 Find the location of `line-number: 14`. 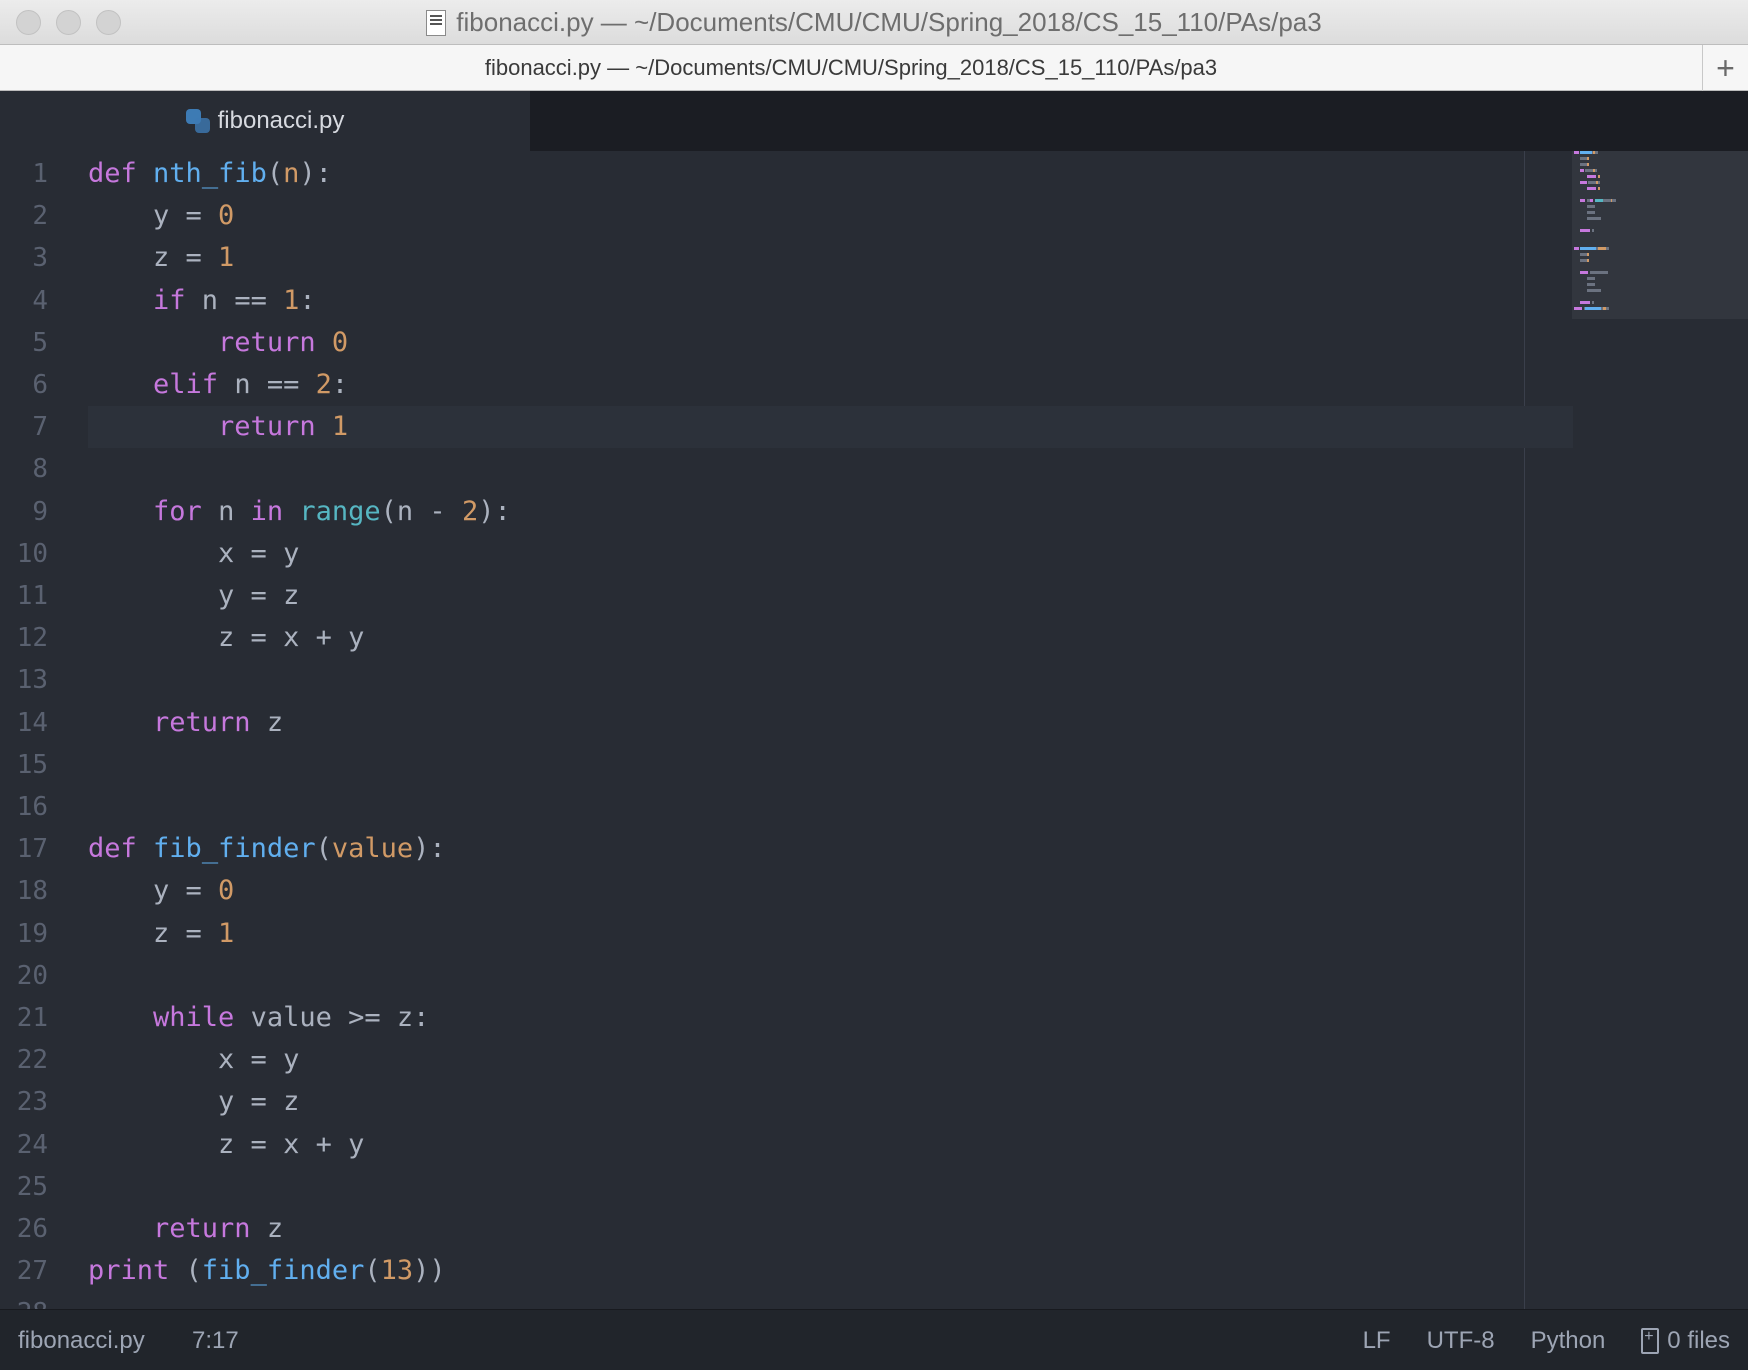

line-number: 14 is located at coordinates (32, 722).